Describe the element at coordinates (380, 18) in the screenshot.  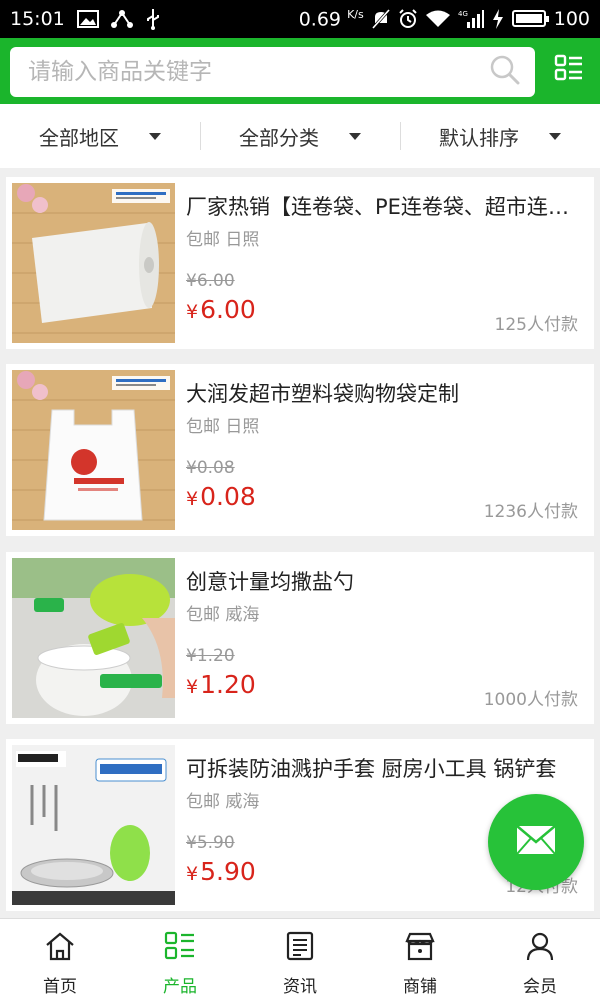
I see `mute-icon` at that location.